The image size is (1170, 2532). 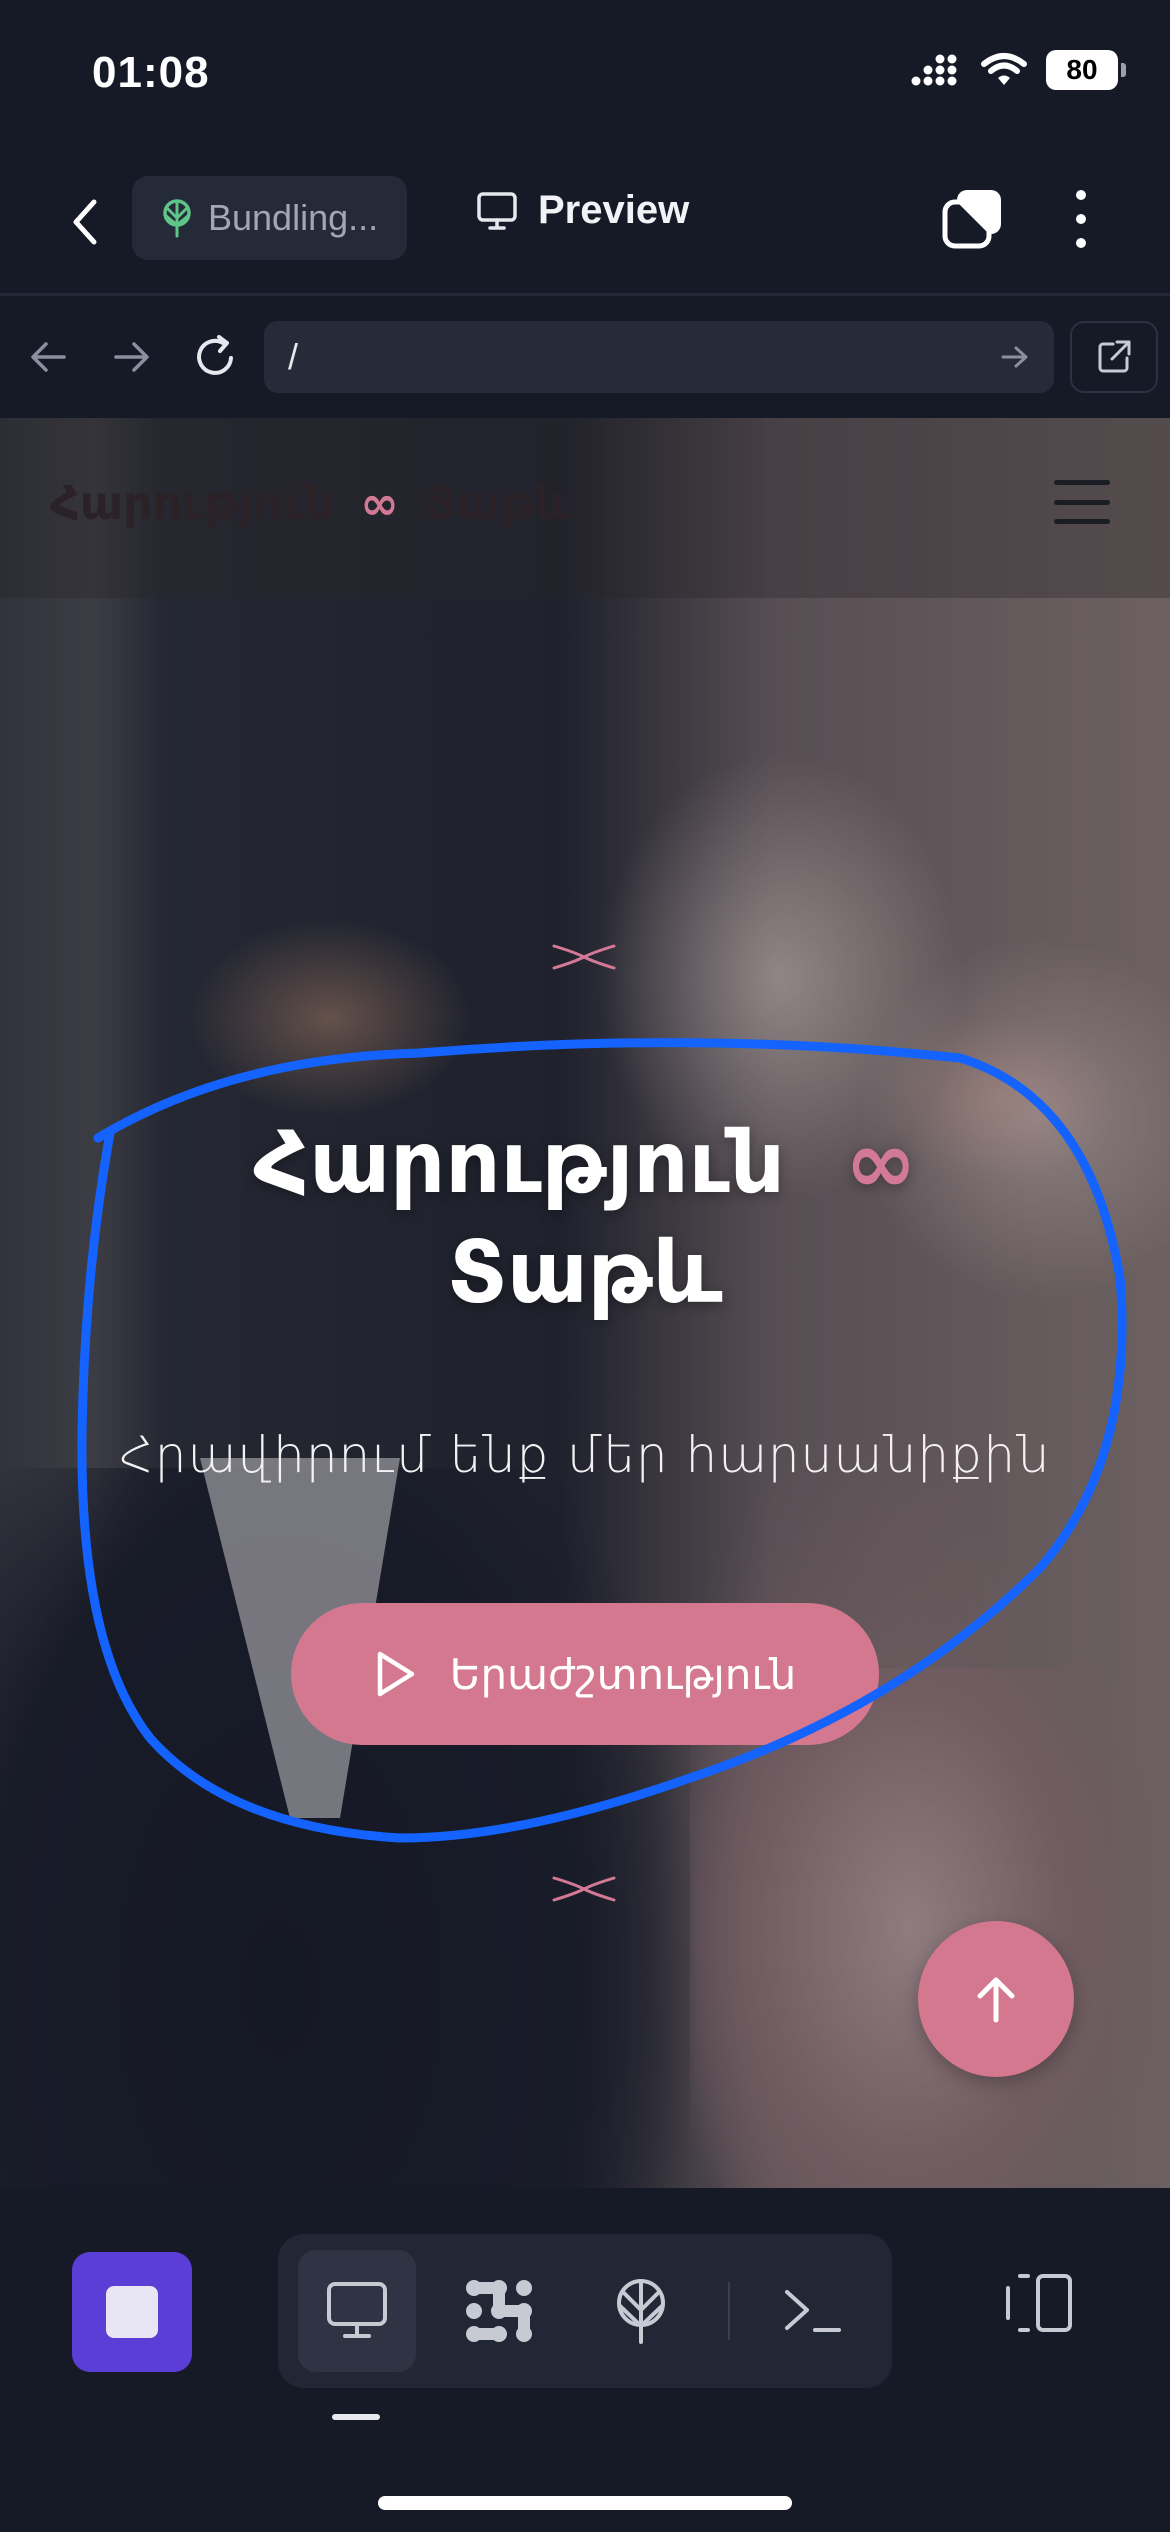 I want to click on reload-button, so click(x=216, y=357).